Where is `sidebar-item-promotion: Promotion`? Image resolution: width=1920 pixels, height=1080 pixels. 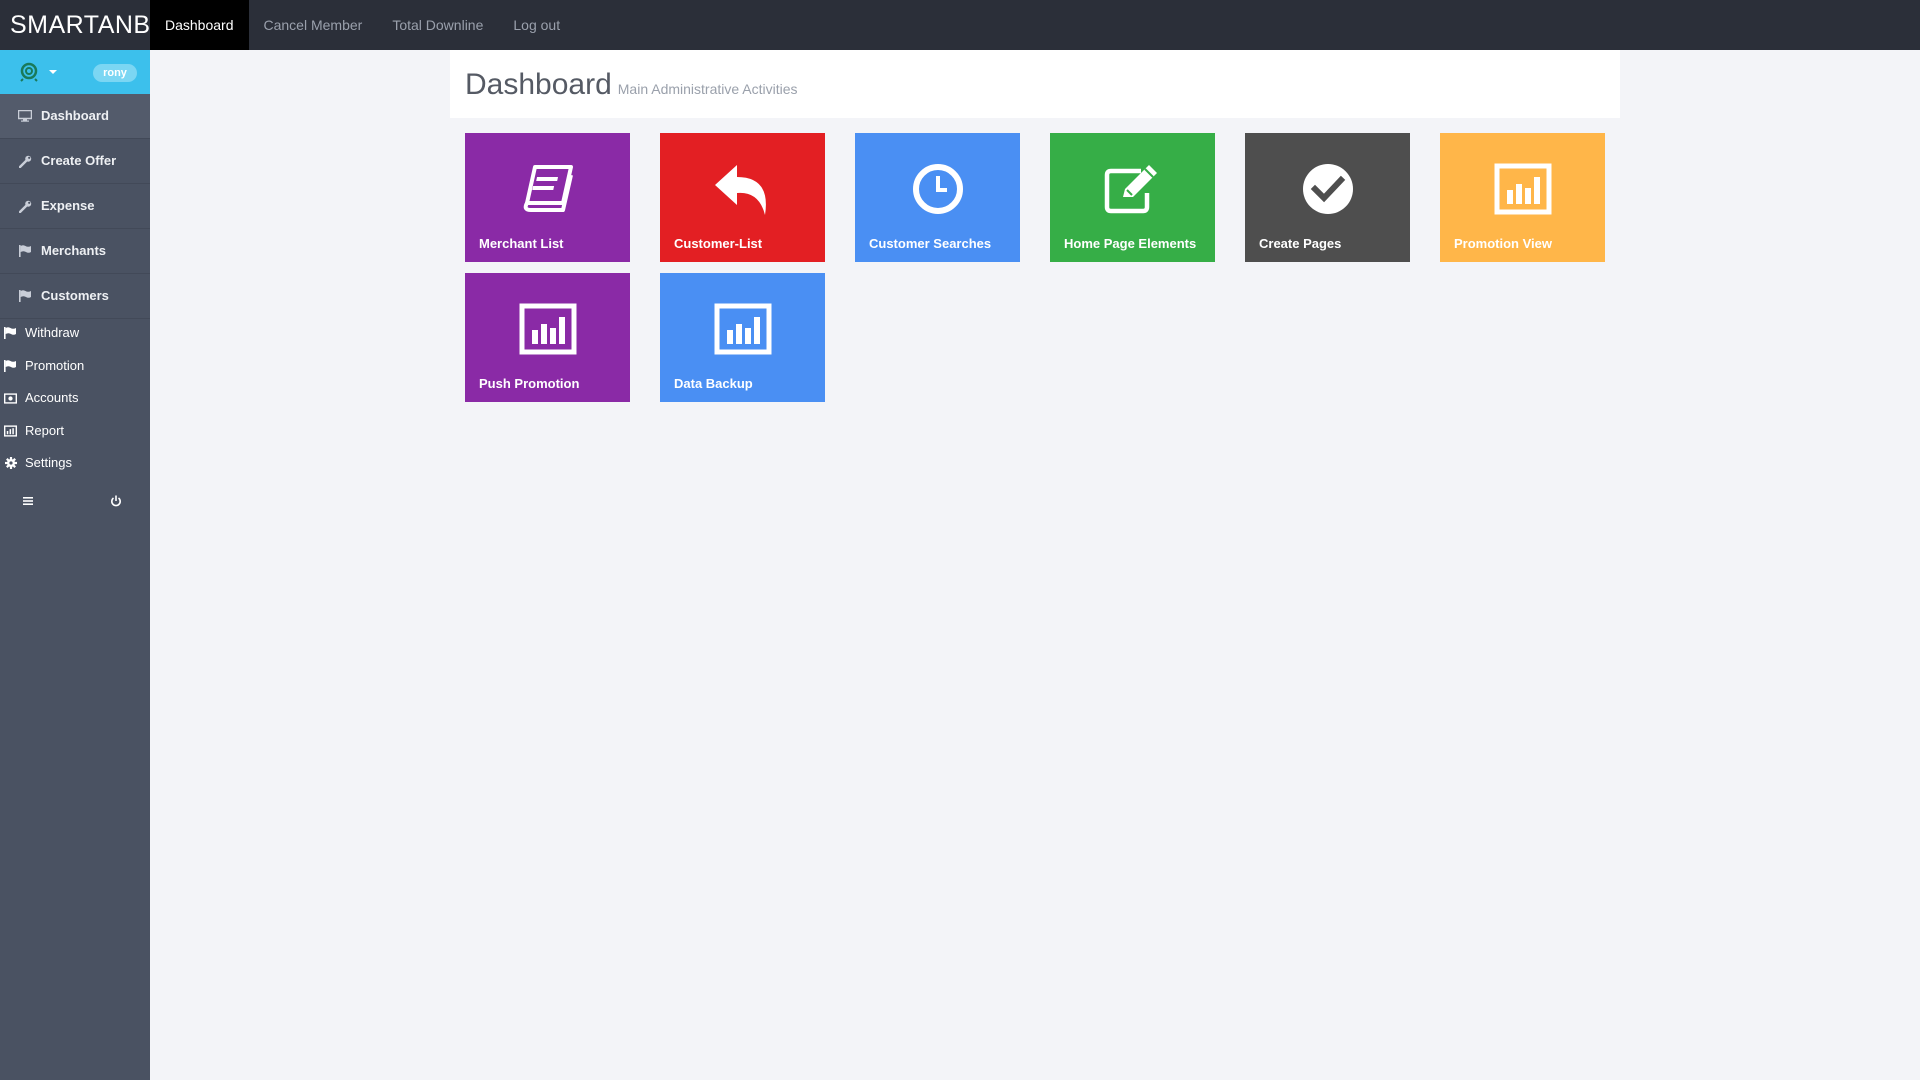
sidebar-item-promotion: Promotion is located at coordinates (75, 366).